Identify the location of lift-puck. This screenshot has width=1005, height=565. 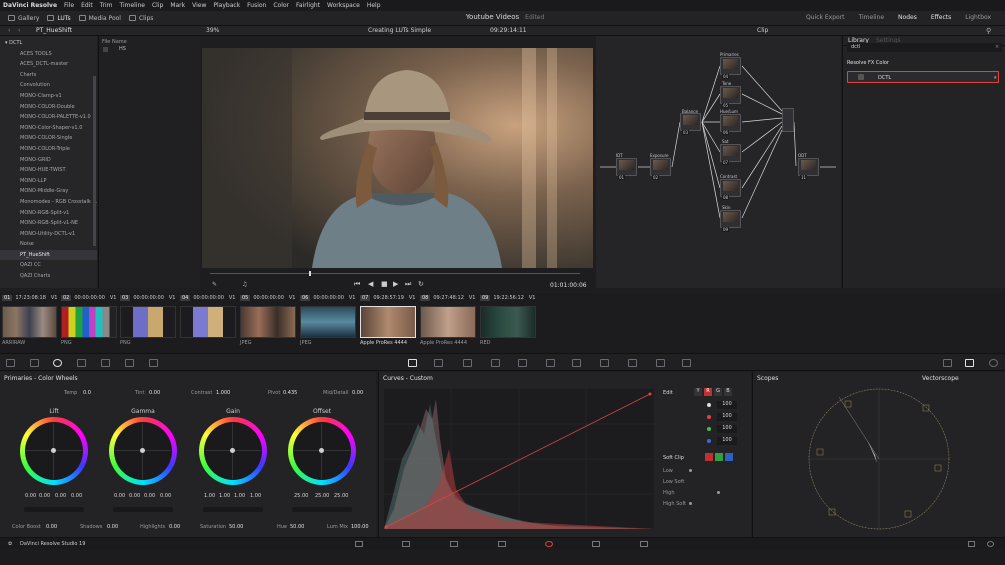
(53, 450).